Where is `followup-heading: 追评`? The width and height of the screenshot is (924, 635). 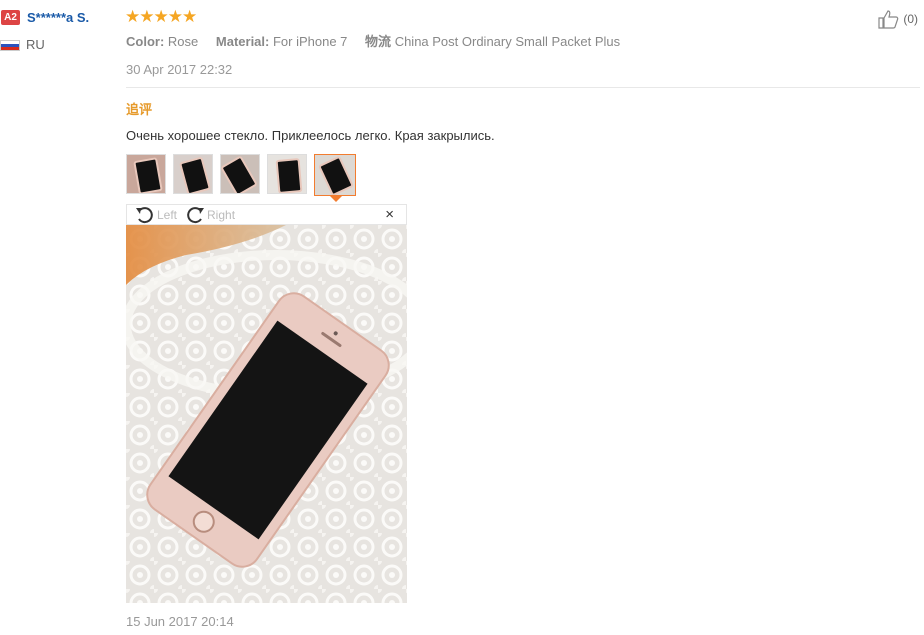 followup-heading: 追评 is located at coordinates (139, 109).